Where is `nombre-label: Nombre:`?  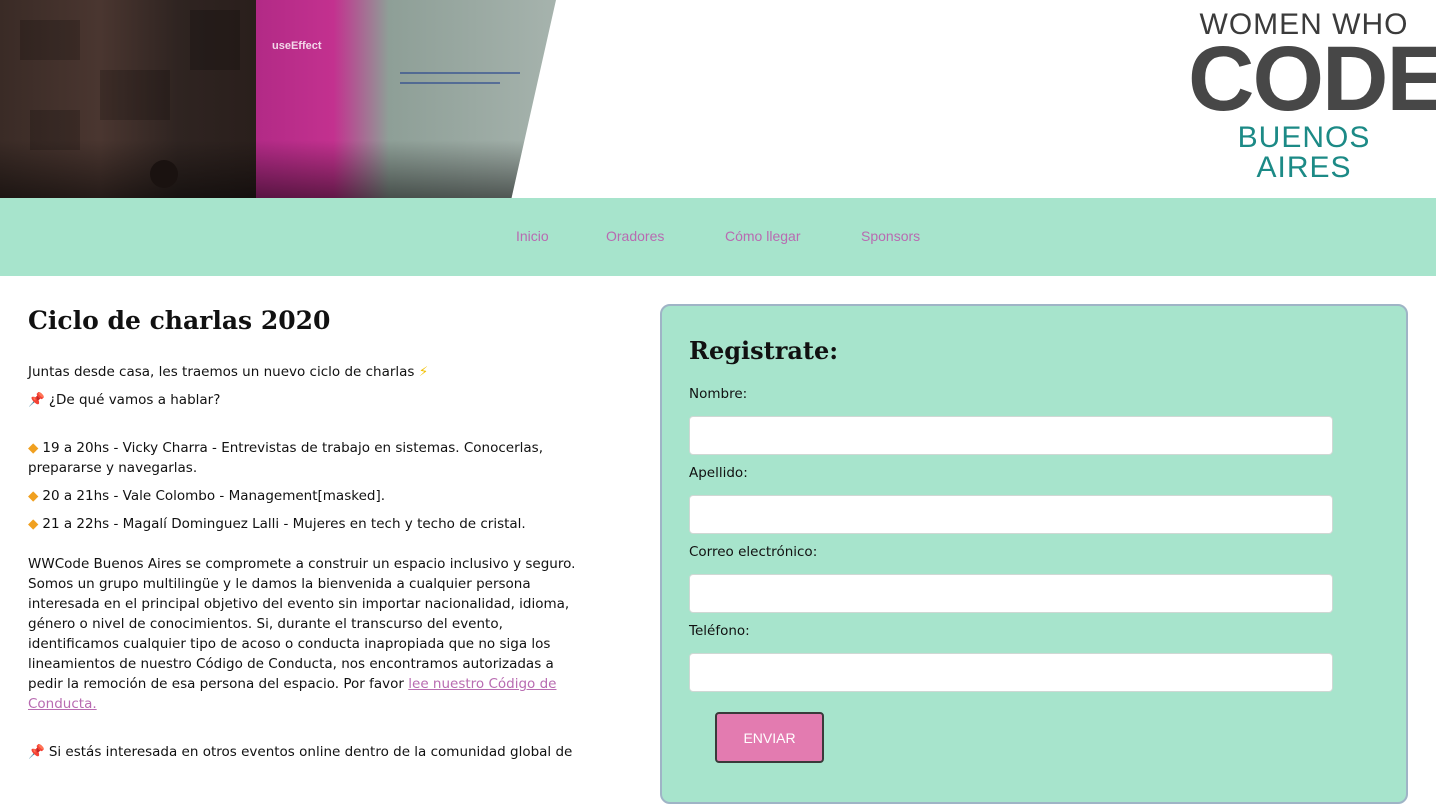
nombre-label: Nombre: is located at coordinates (718, 394).